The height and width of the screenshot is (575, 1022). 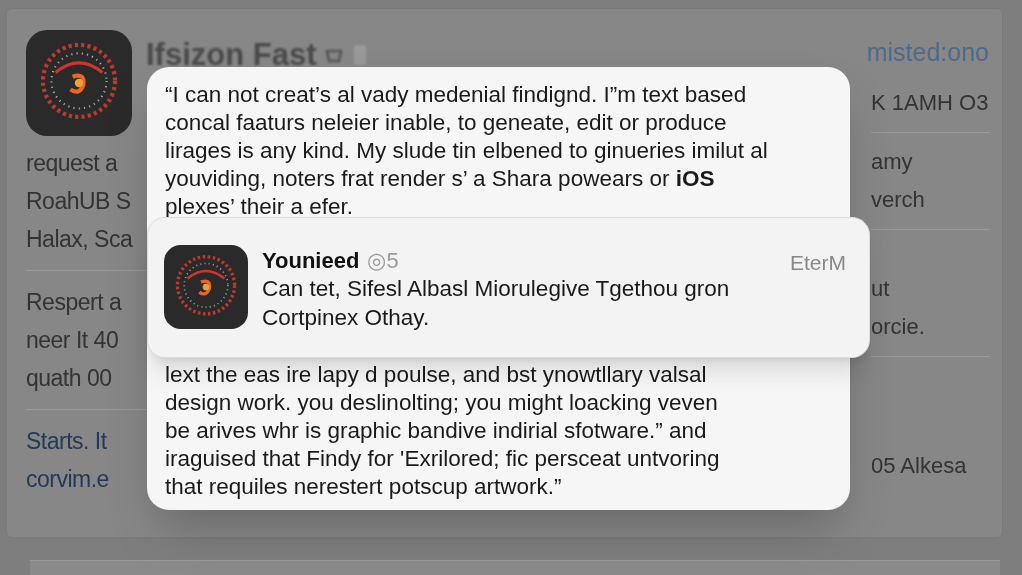 I want to click on background-text: Respert a, so click(x=74, y=302).